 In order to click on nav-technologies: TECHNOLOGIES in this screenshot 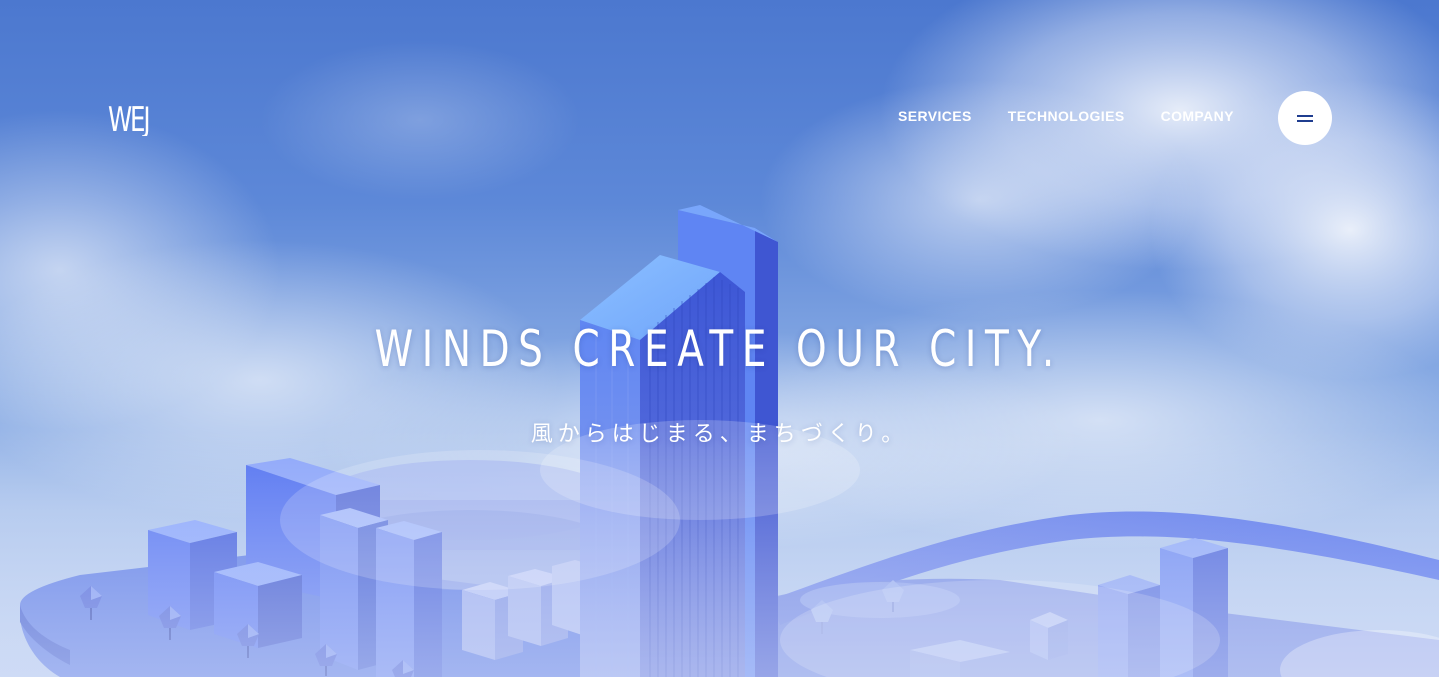, I will do `click(1066, 116)`.